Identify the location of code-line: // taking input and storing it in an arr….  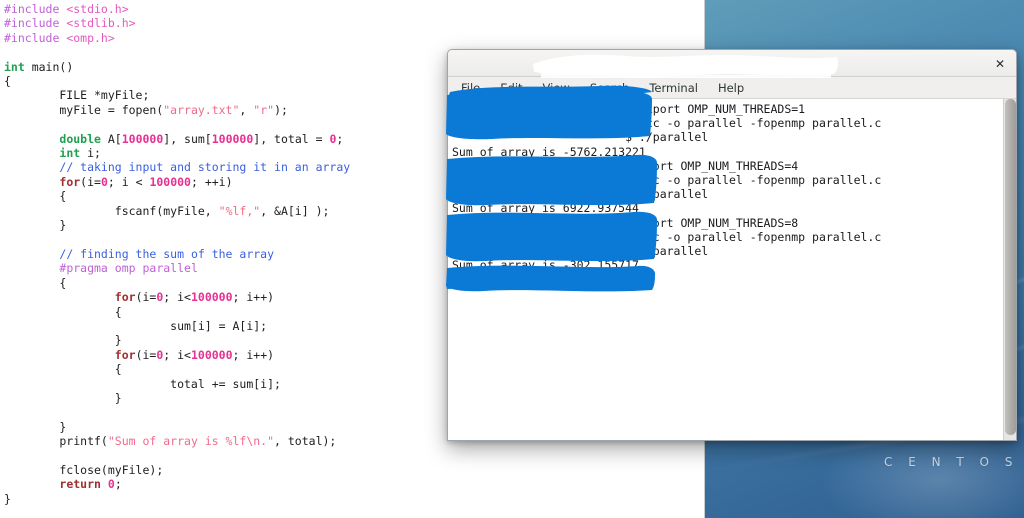
(177, 167).